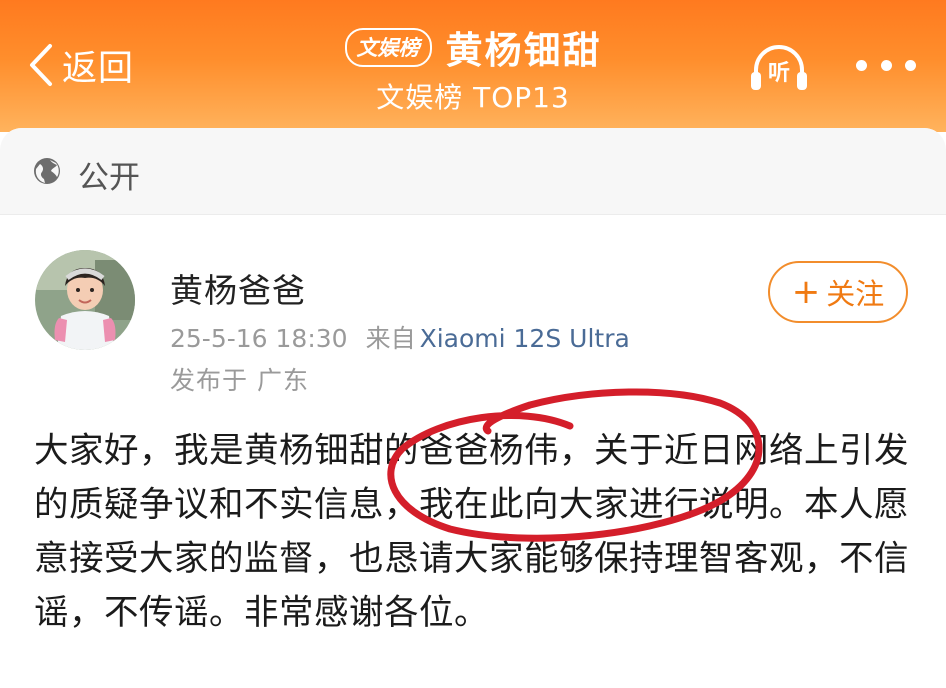 This screenshot has width=946, height=688. What do you see at coordinates (473, 171) in the screenshot?
I see `visibility-row: 公开` at bounding box center [473, 171].